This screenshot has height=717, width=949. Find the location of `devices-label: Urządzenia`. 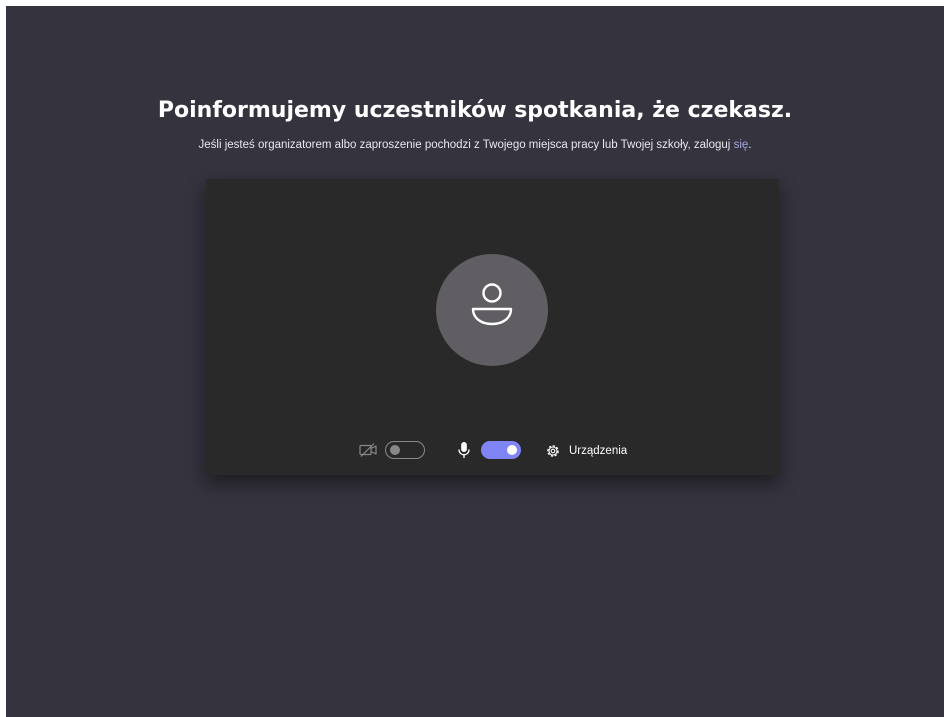

devices-label: Urządzenia is located at coordinates (598, 451).